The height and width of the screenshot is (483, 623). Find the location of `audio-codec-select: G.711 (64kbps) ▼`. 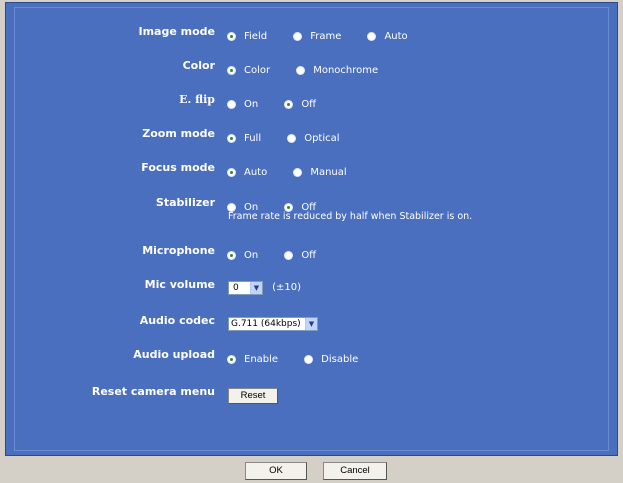

audio-codec-select: G.711 (64kbps) ▼ is located at coordinates (273, 323).